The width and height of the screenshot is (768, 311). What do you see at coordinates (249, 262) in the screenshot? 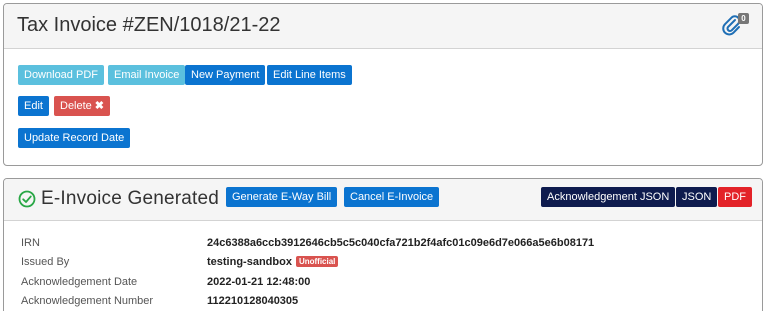
I see `issued-by-text: testing-sandbox` at bounding box center [249, 262].